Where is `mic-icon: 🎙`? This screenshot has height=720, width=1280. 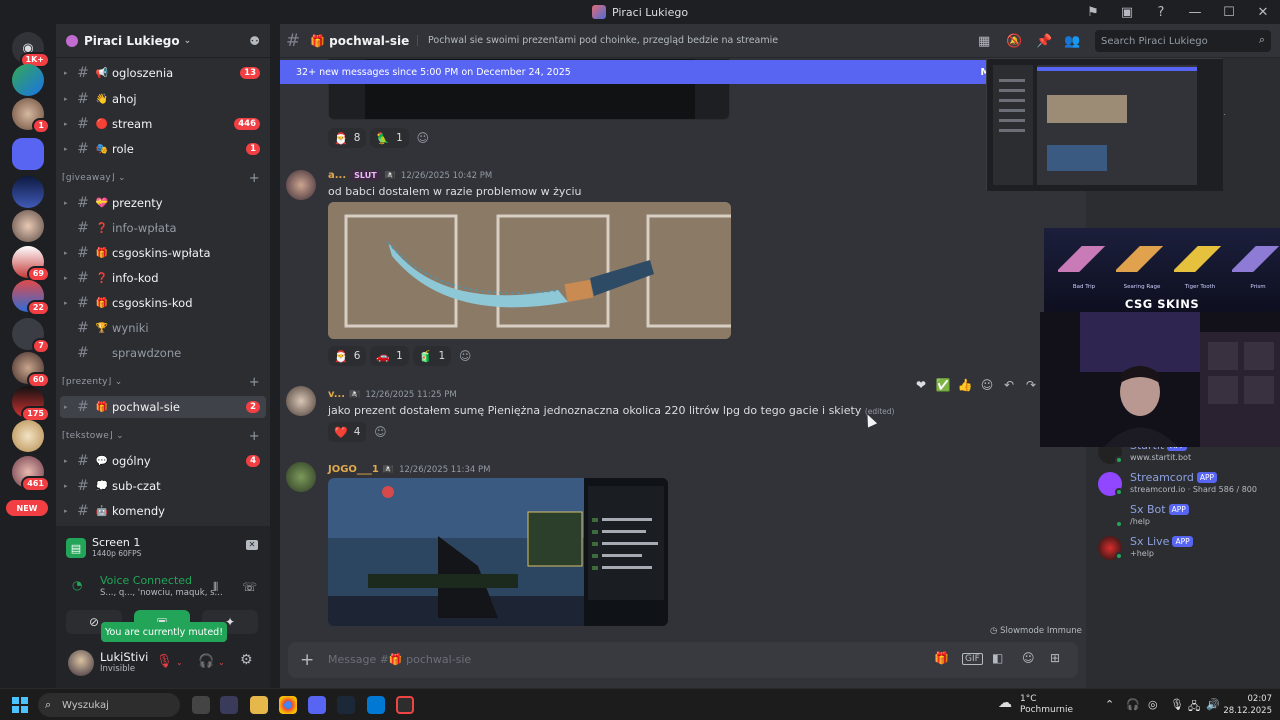 mic-icon: 🎙 is located at coordinates (1177, 704).